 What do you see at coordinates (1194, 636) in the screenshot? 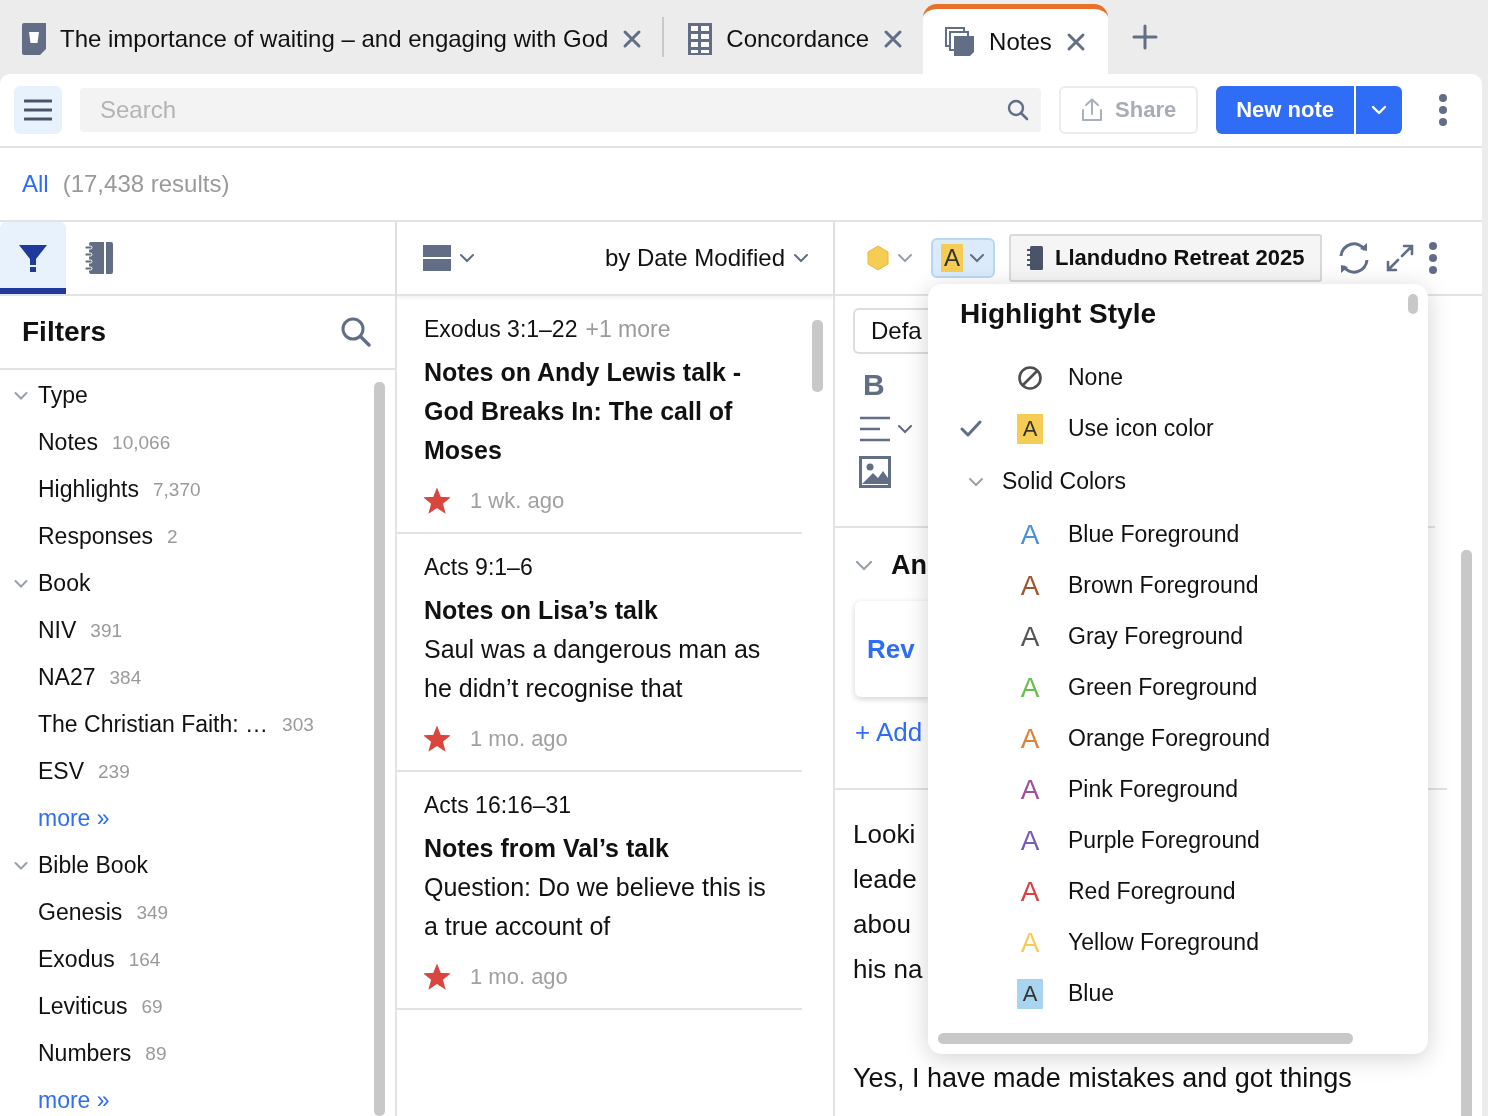
I see `menu-item: A Gray Foreground` at bounding box center [1194, 636].